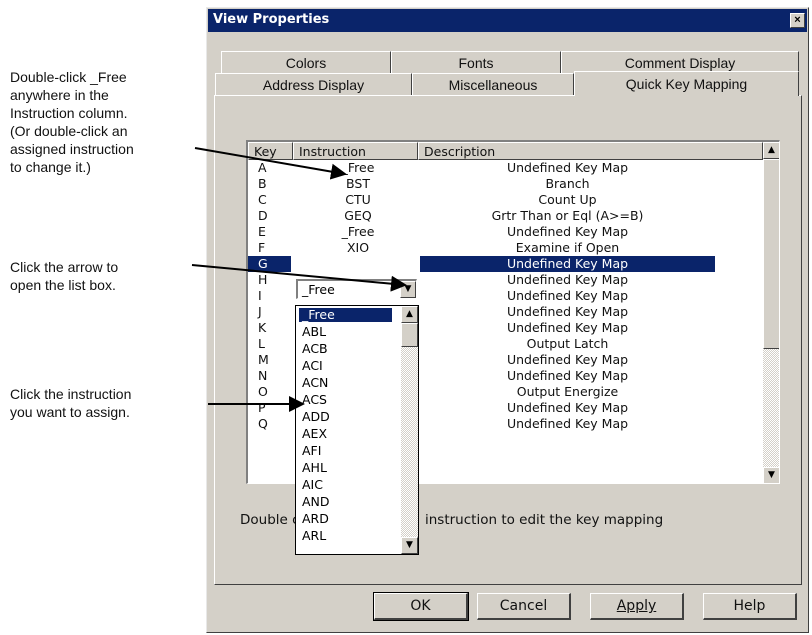 The image size is (812, 635). Describe the element at coordinates (314, 400) in the screenshot. I see `dropdown-option: ACS` at that location.